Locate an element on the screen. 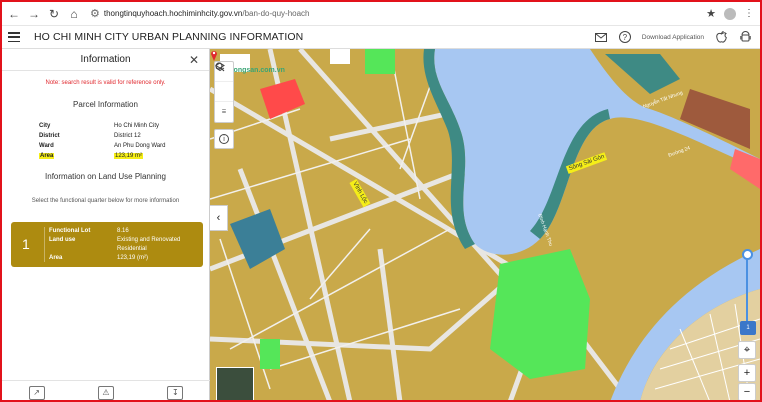 Image resolution: width=762 pixels, height=402 pixels. parcel-row-ward: Ward An Phu Dong Ward is located at coordinates (114, 146).